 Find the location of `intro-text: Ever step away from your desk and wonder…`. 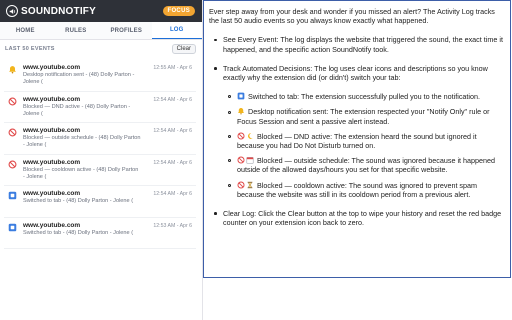

intro-text: Ever step away from your desk and wonder… is located at coordinates (352, 16).